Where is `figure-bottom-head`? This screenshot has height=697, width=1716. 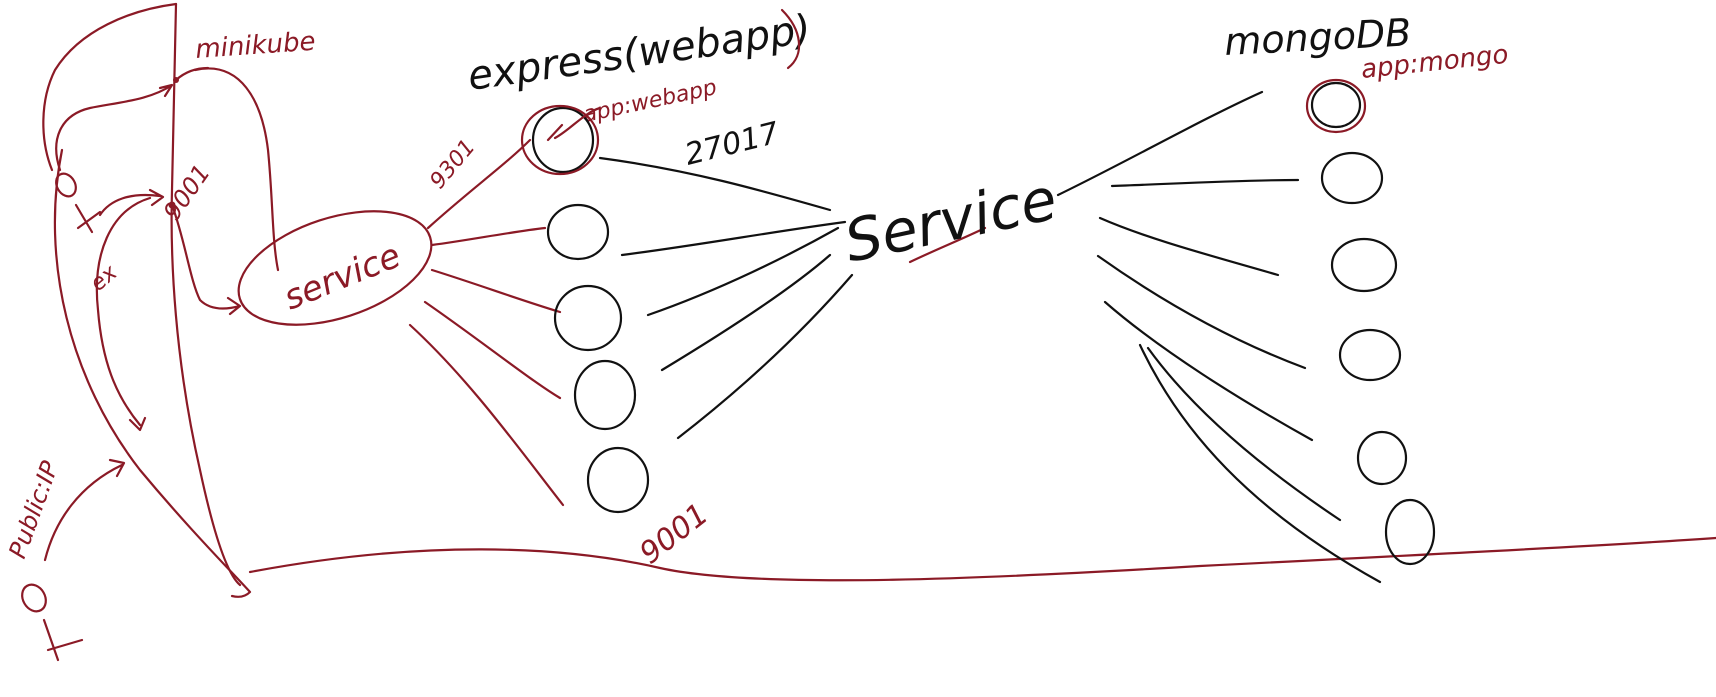 figure-bottom-head is located at coordinates (34, 598).